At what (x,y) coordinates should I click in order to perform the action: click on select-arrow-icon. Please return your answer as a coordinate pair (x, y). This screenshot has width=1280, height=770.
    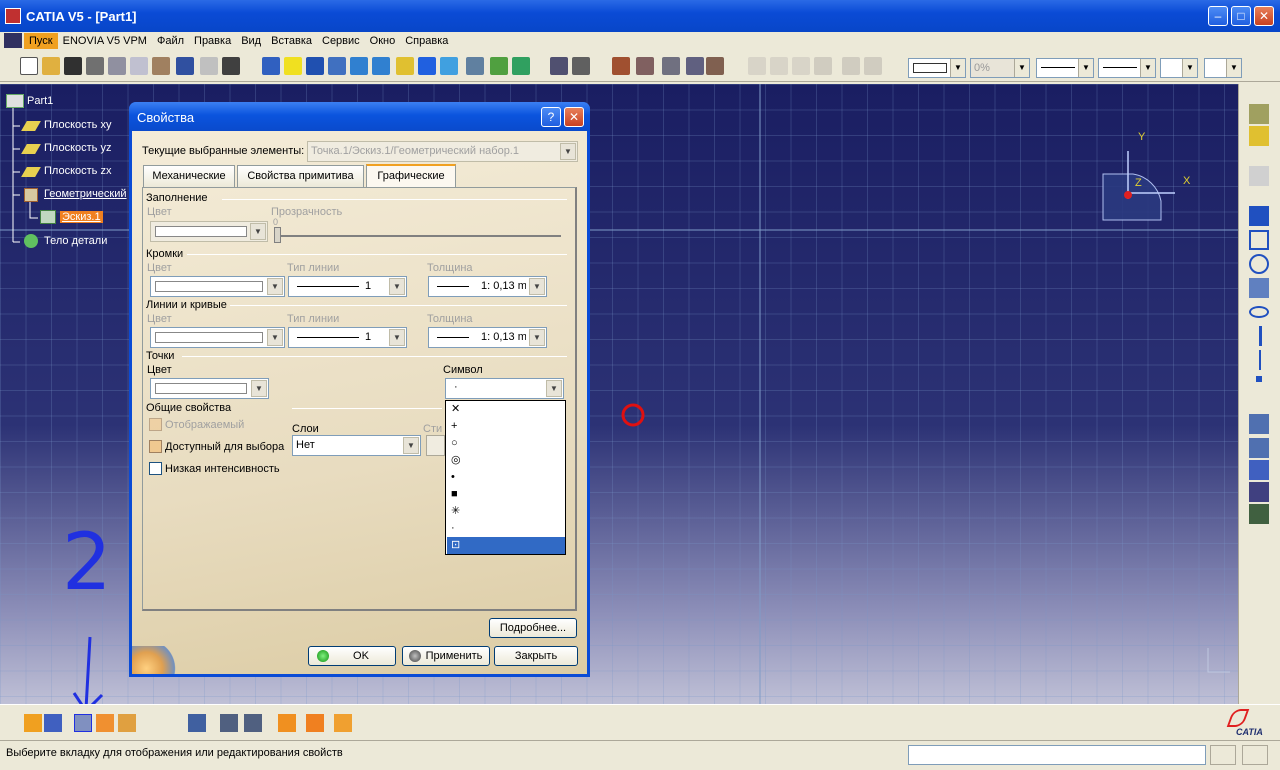
    Looking at the image, I should click on (1259, 176).